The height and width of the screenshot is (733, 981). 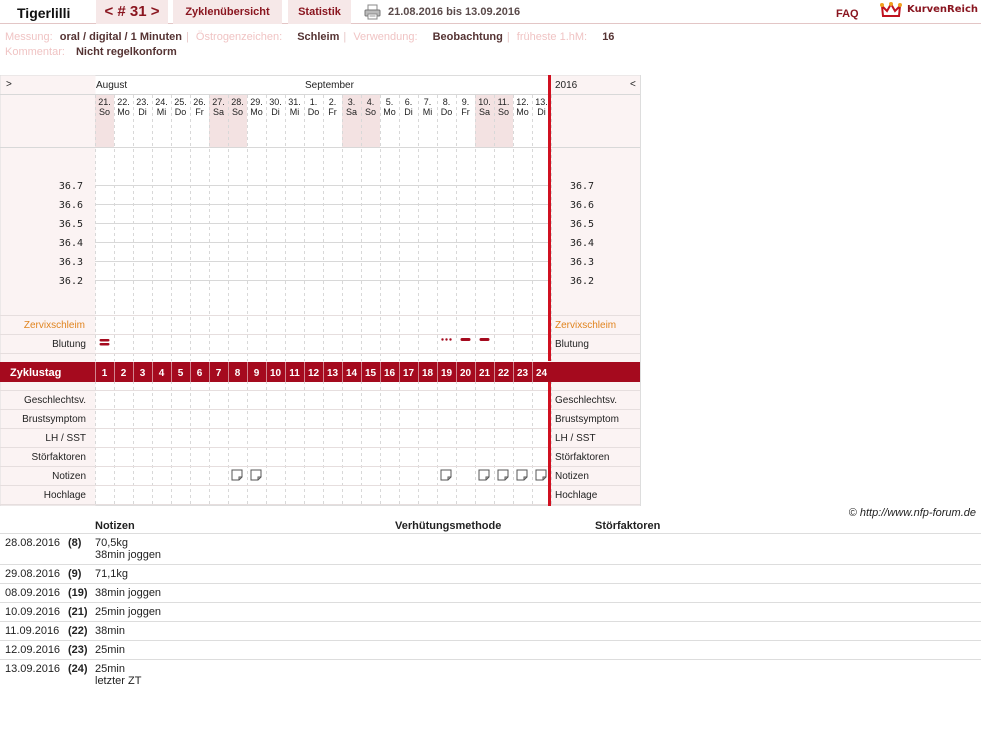 I want to click on day-number: 8., so click(x=447, y=102).